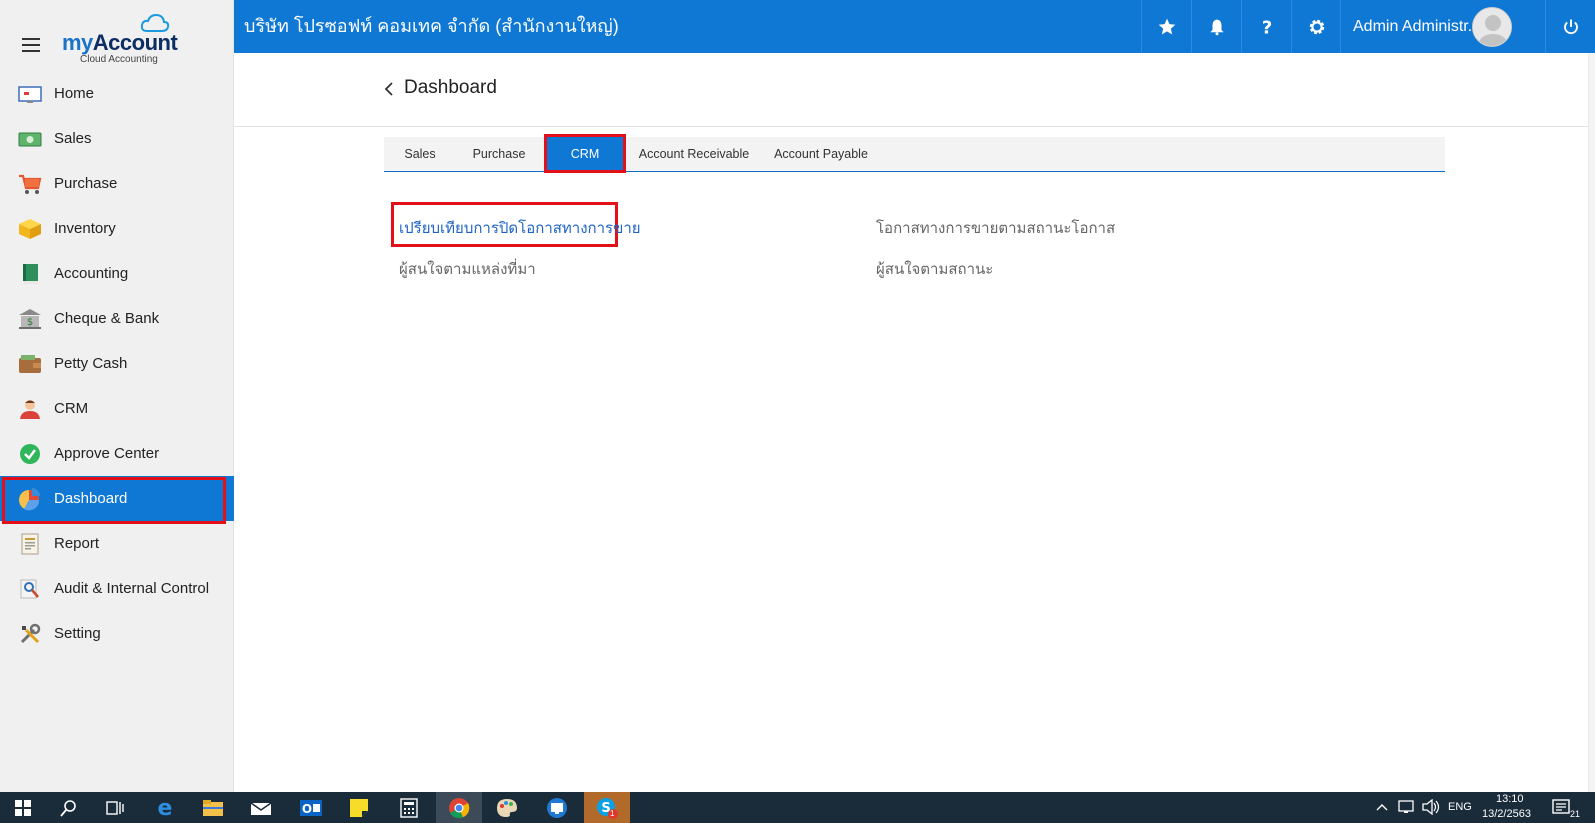 The height and width of the screenshot is (823, 1595). Describe the element at coordinates (995, 228) in the screenshot. I see `report-link-opportunity-by-status: โอกาสทางการขายตามสถานะโอกาส` at that location.